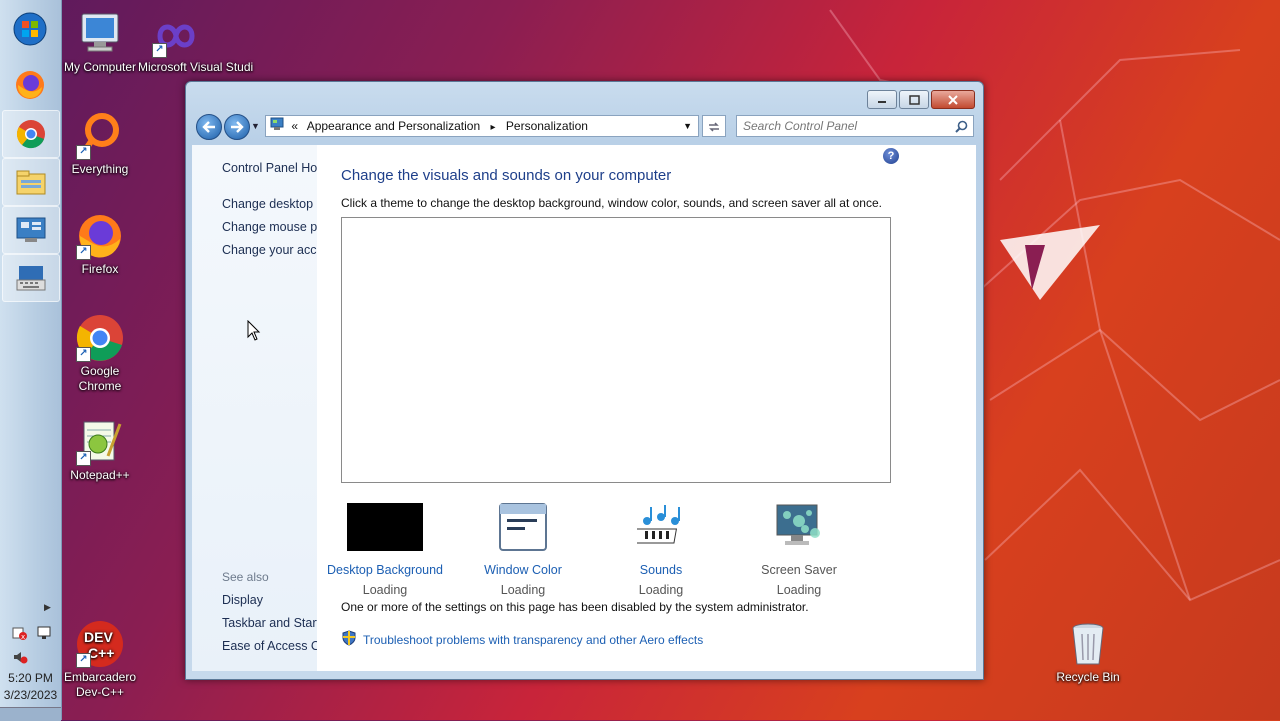  Describe the element at coordinates (242, 600) in the screenshot. I see `display-link: Display` at that location.